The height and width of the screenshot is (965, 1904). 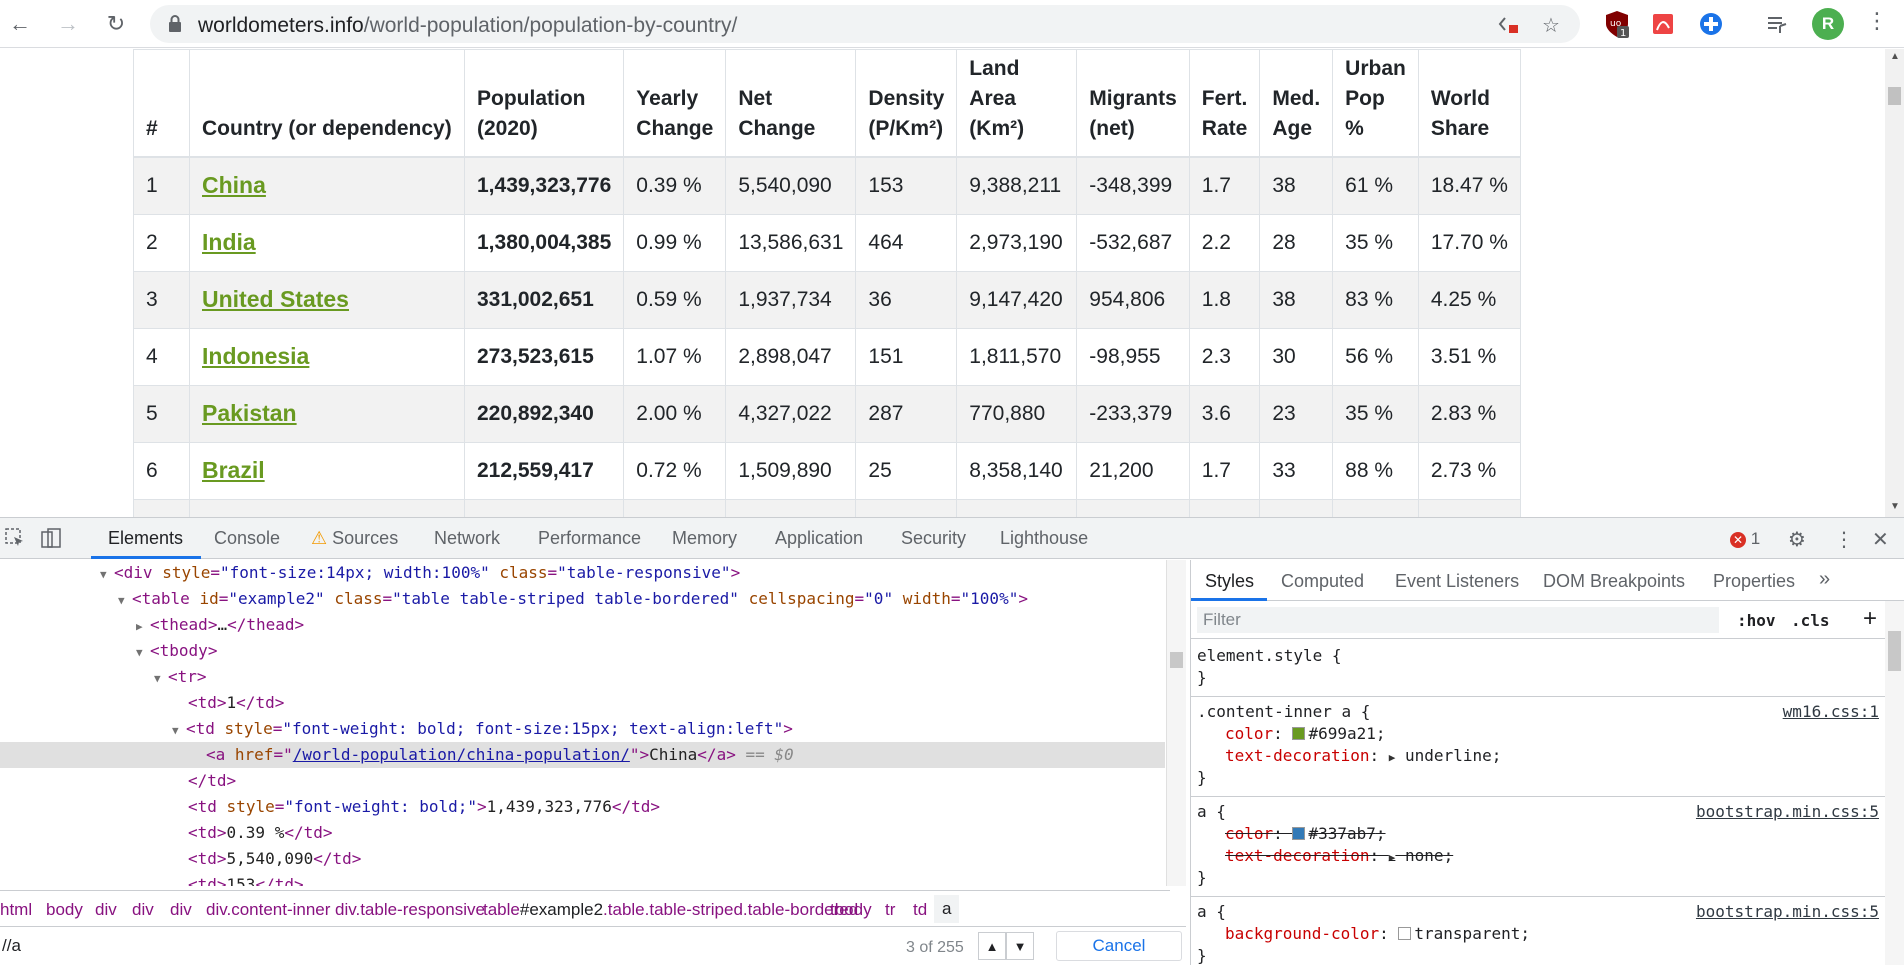 I want to click on breadcrumb-item: div.content-inner, so click(x=268, y=910).